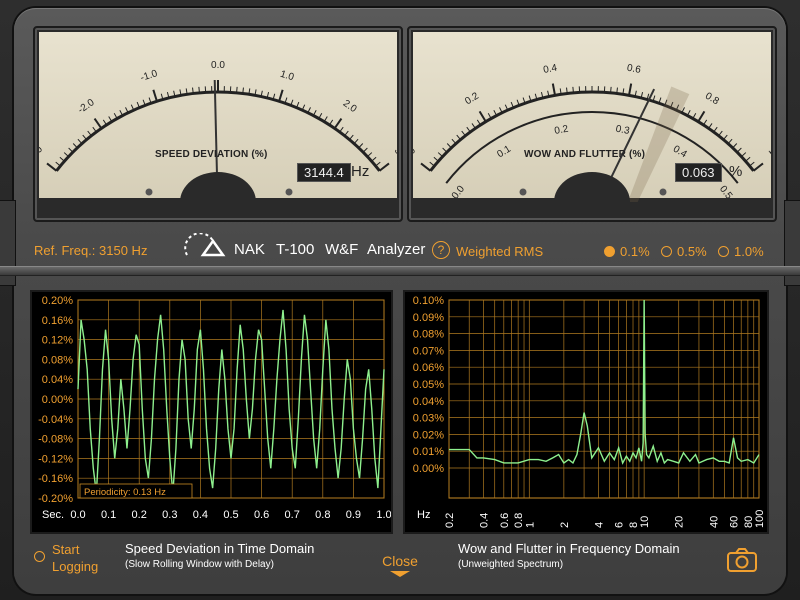  I want to click on close-button: Close, so click(400, 565).